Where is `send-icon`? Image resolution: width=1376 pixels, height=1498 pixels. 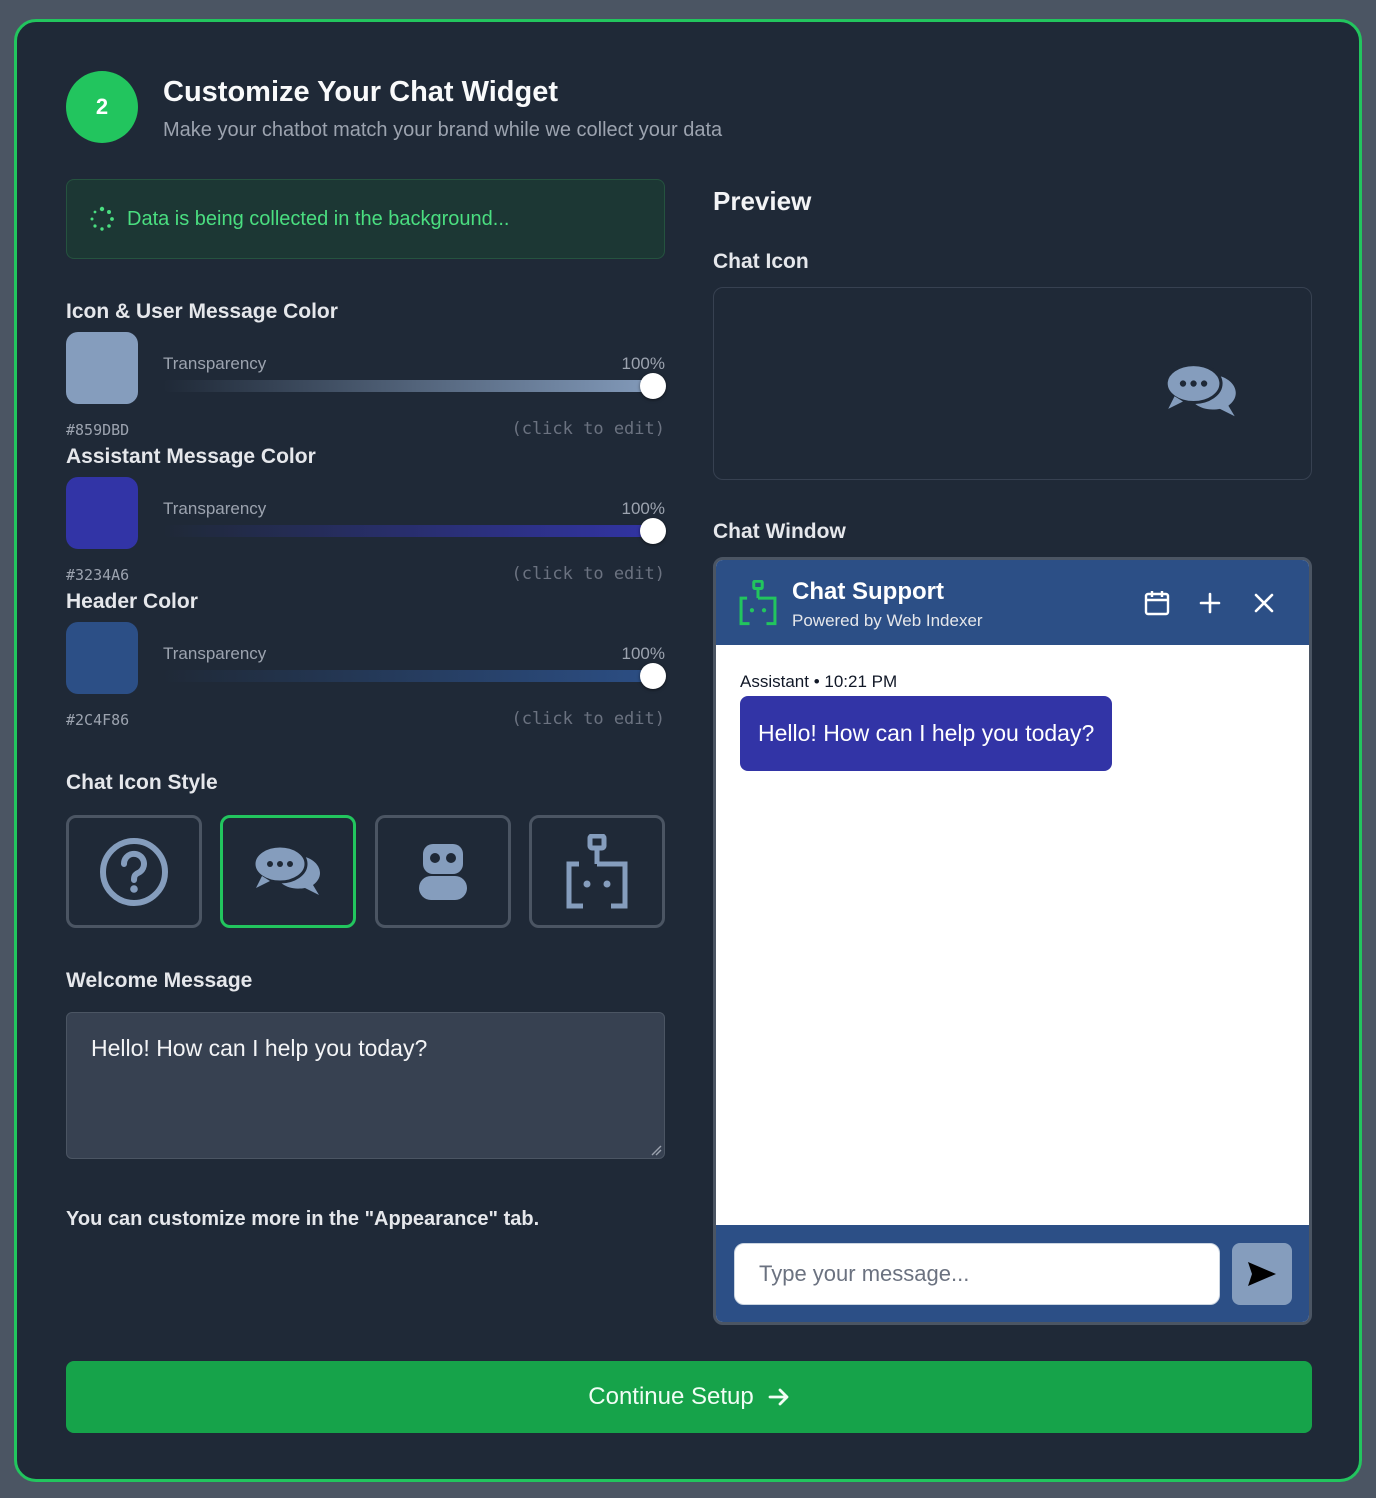
send-icon is located at coordinates (1262, 1274).